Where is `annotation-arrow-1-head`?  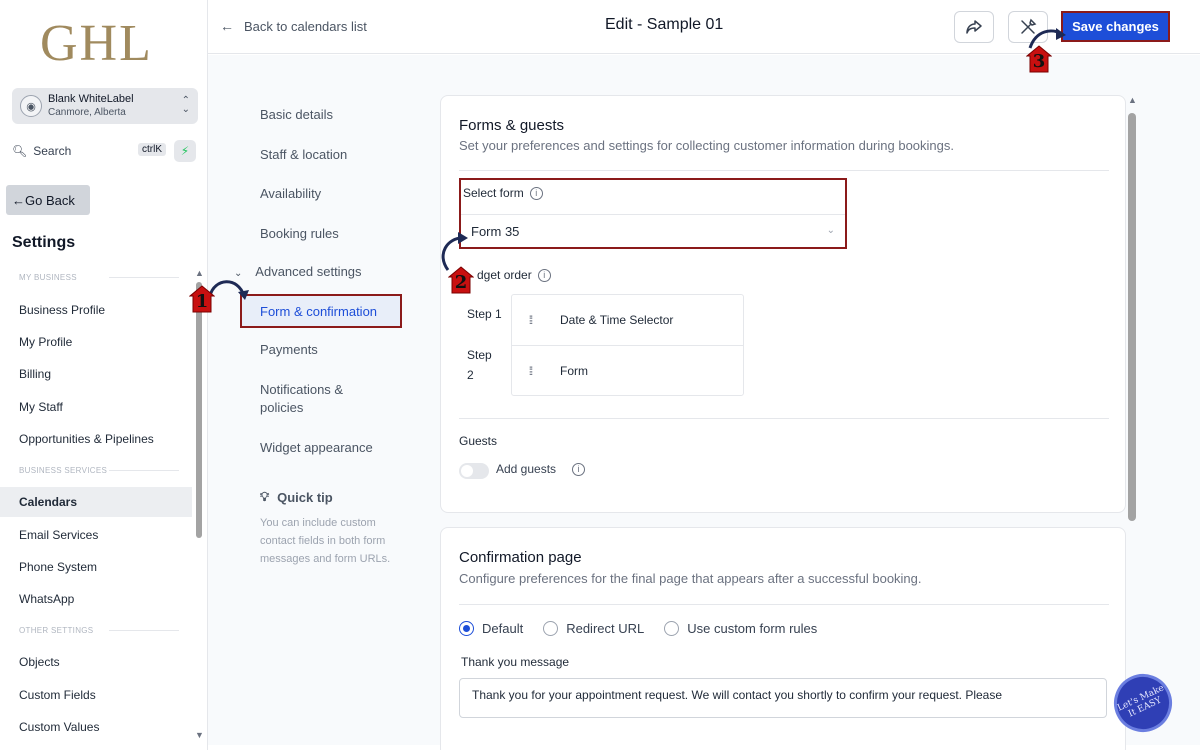
annotation-arrow-1-head is located at coordinates (243, 295).